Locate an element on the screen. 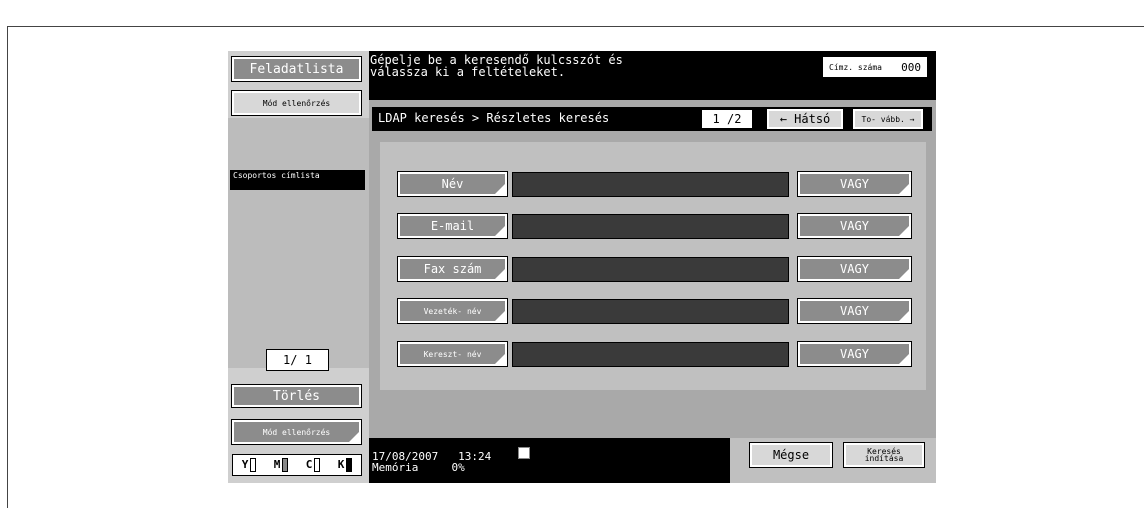 This screenshot has height=508, width=1144. toner-indicator: Y M C K is located at coordinates (297, 465).